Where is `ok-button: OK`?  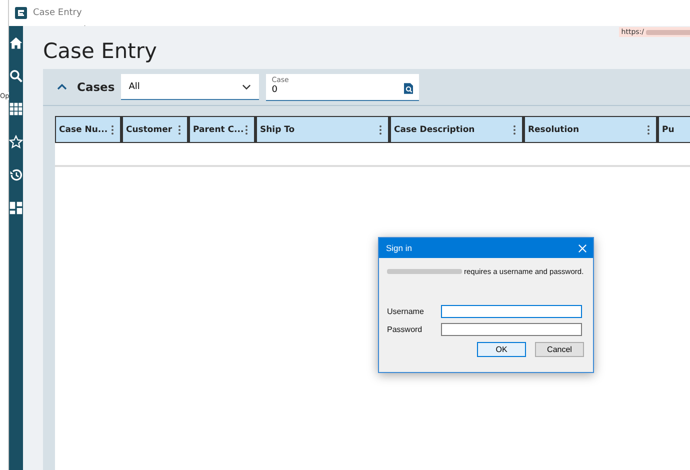
ok-button: OK is located at coordinates (501, 349).